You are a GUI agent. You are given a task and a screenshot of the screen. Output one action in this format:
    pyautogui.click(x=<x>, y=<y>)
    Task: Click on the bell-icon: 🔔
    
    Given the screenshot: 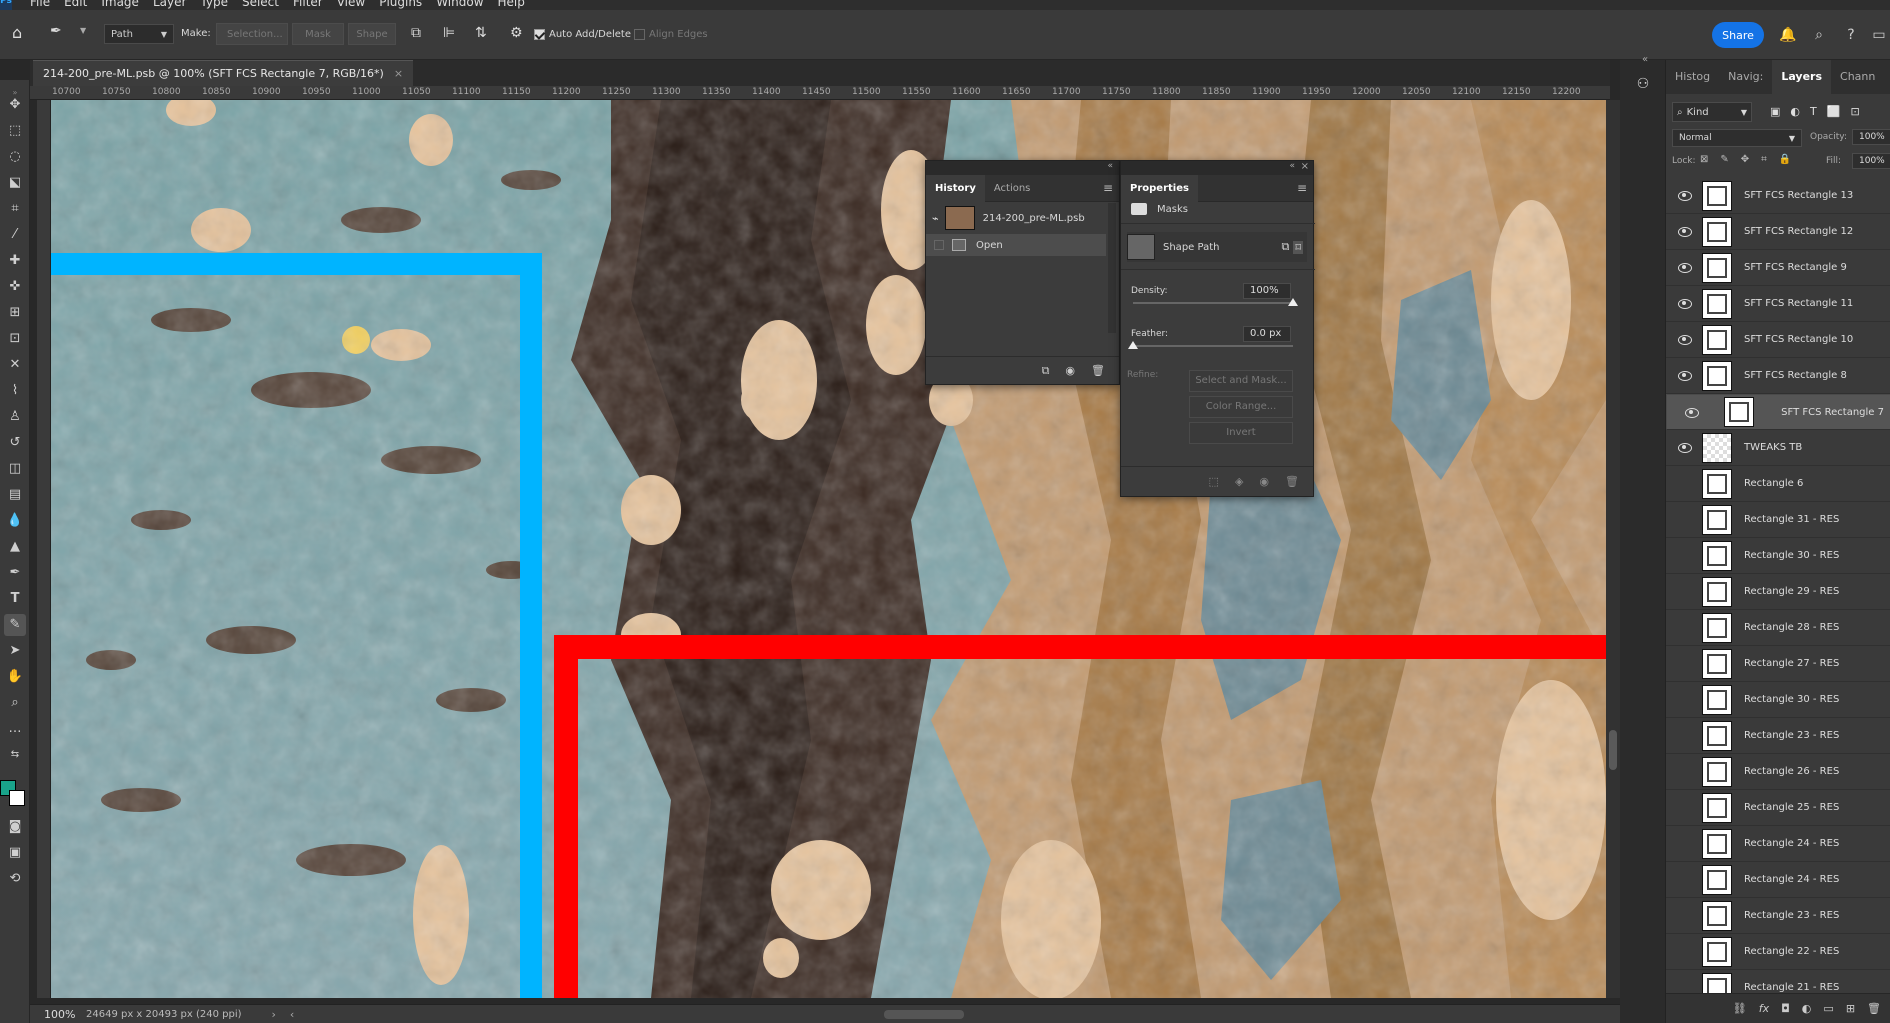 What is the action you would take?
    pyautogui.click(x=1788, y=35)
    